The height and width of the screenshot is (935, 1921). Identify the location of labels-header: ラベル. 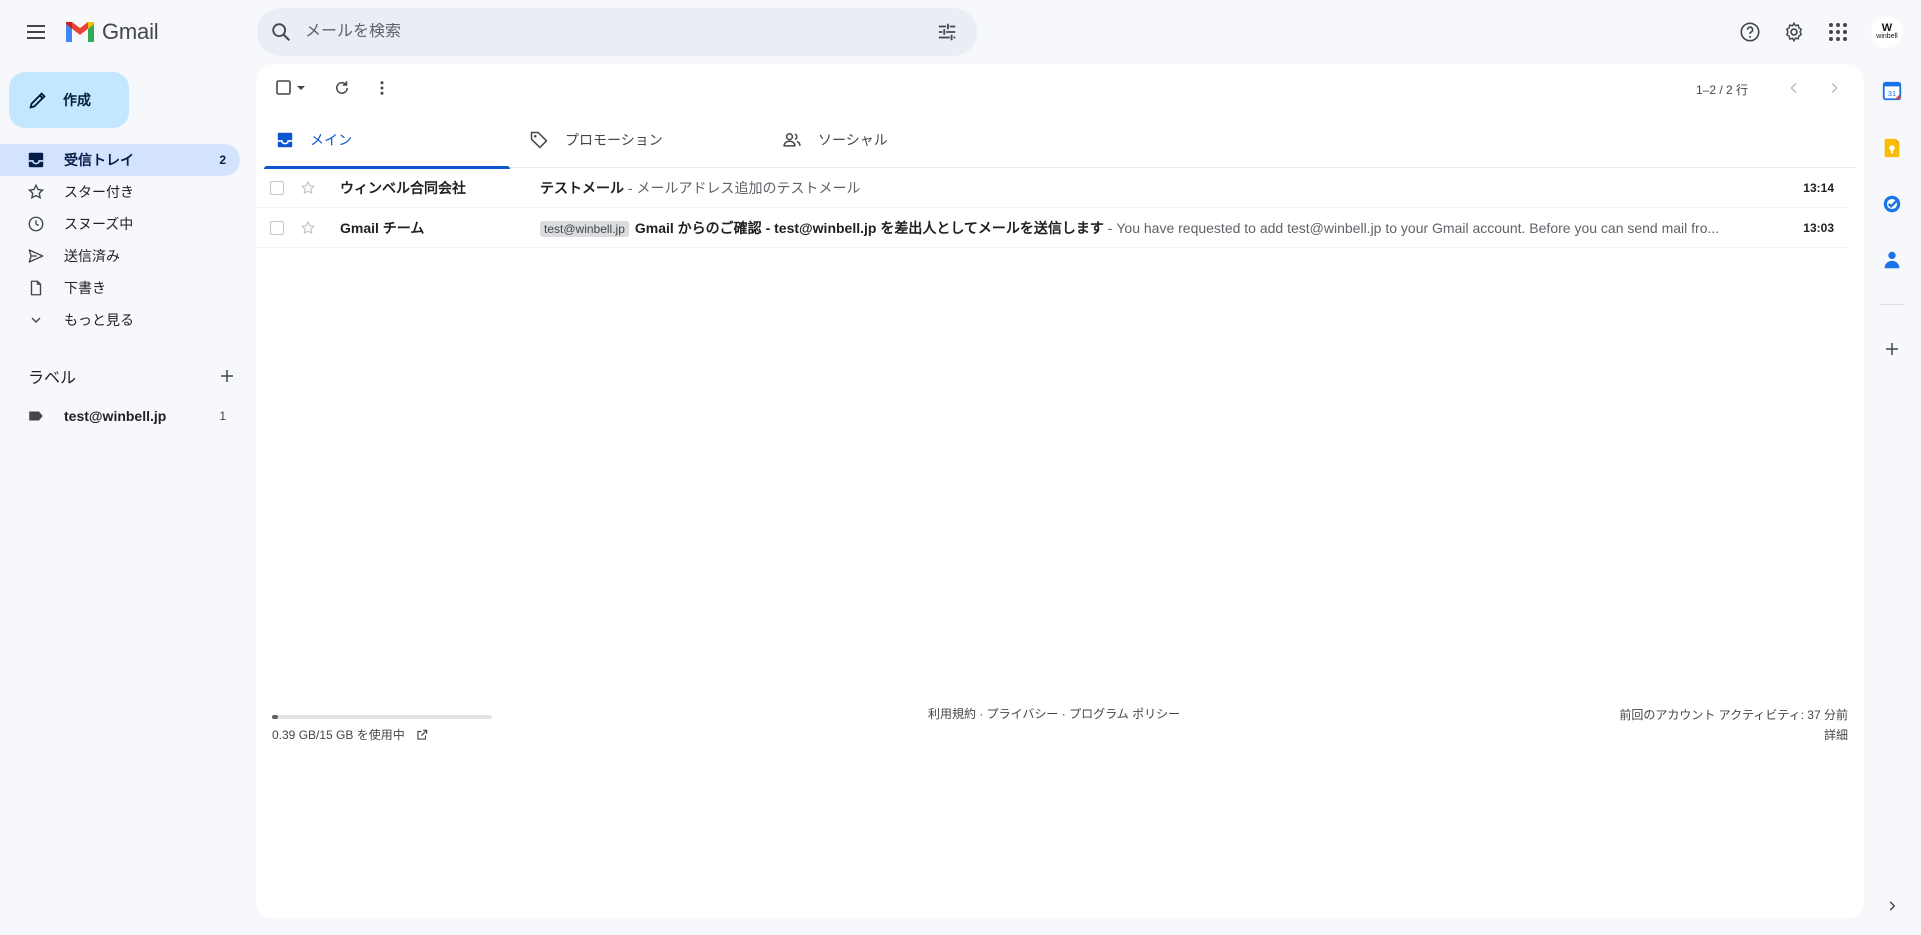
(132, 376).